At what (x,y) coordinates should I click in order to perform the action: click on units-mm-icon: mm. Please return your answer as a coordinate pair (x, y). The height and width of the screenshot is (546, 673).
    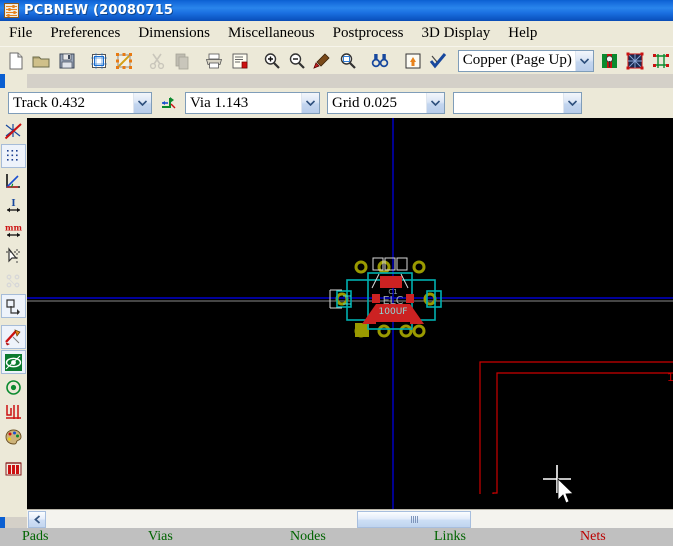
    Looking at the image, I should click on (13, 231).